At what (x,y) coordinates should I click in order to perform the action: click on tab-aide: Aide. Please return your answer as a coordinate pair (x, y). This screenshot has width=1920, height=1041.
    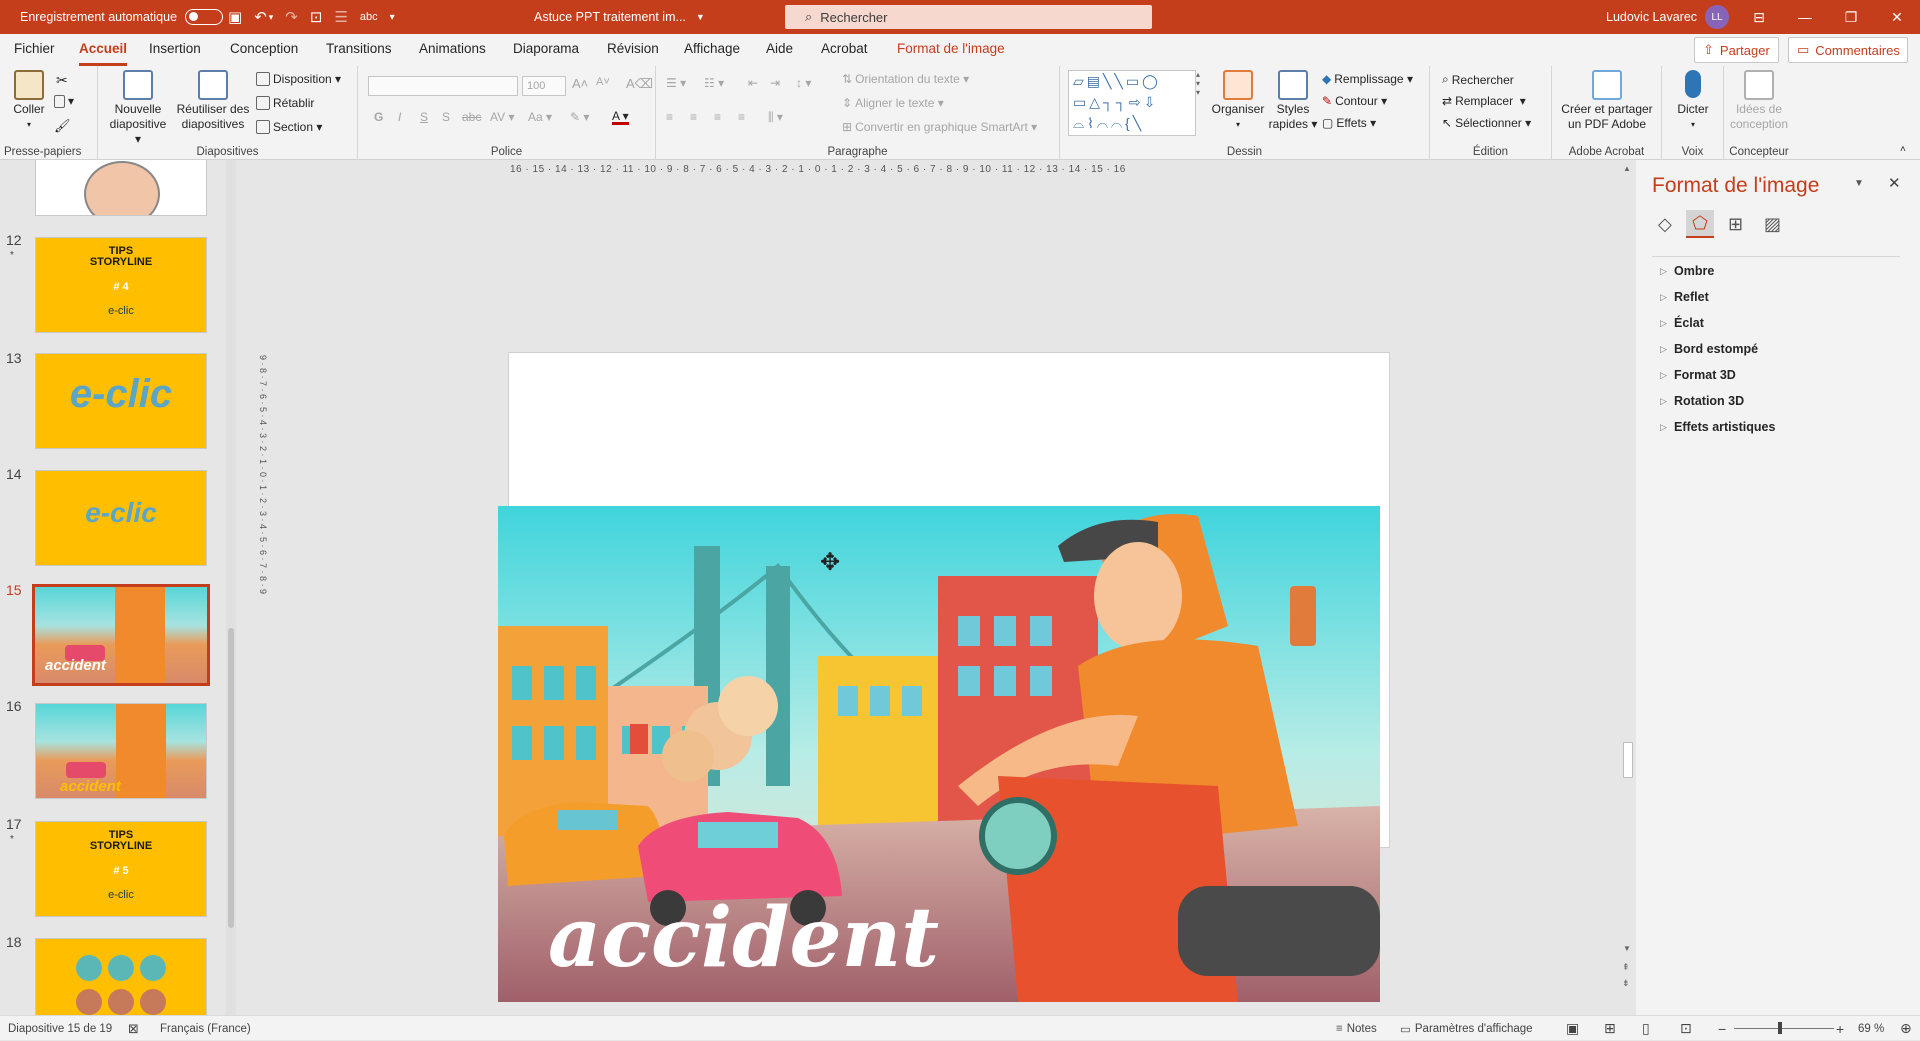
    Looking at the image, I should click on (779, 50).